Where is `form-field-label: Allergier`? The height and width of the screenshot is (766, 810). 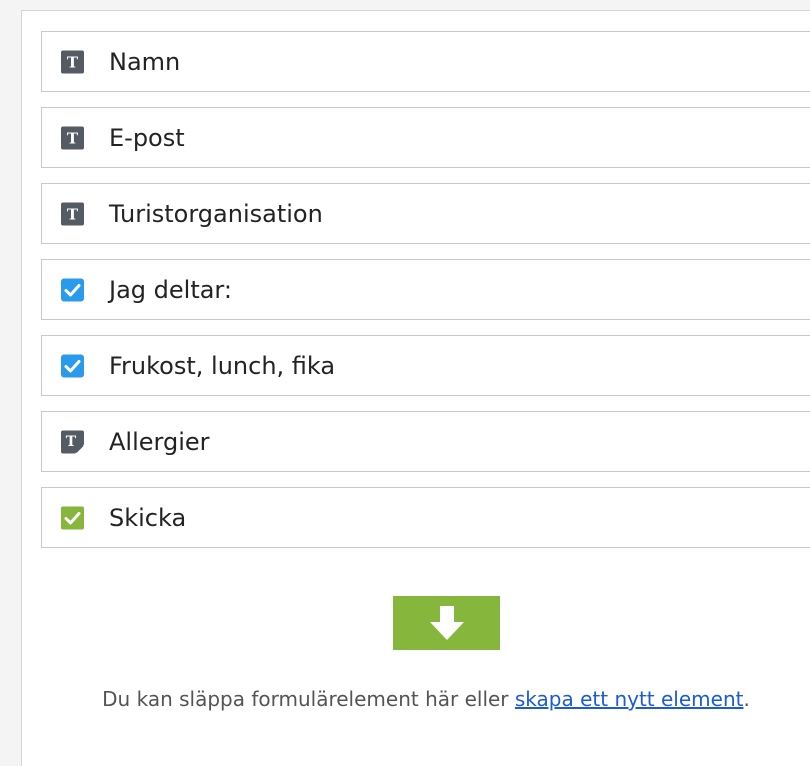 form-field-label: Allergier is located at coordinates (159, 441).